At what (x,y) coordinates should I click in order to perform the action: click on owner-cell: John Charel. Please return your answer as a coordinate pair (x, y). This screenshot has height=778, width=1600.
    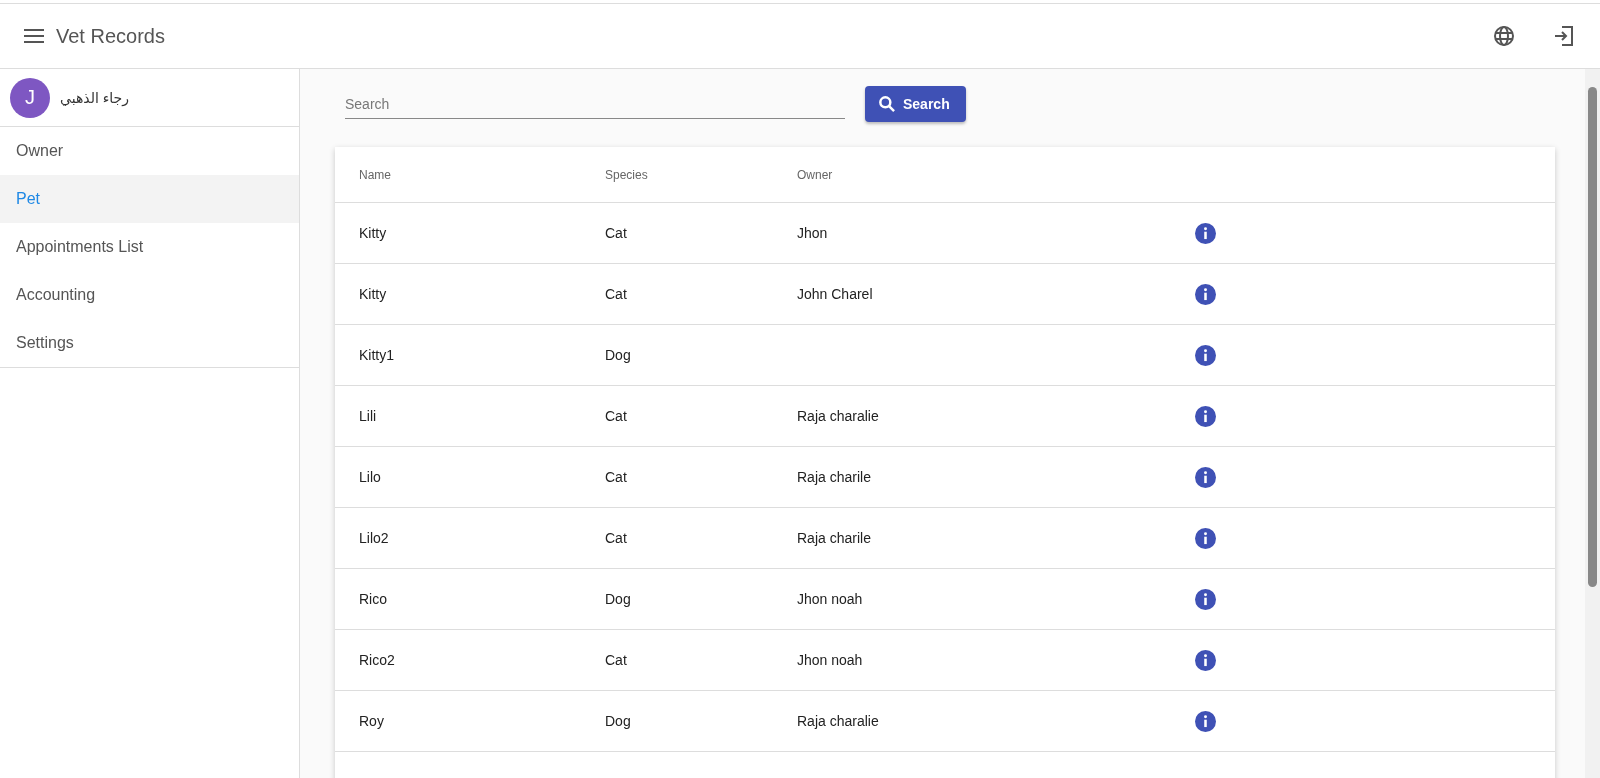
    Looking at the image, I should click on (835, 294).